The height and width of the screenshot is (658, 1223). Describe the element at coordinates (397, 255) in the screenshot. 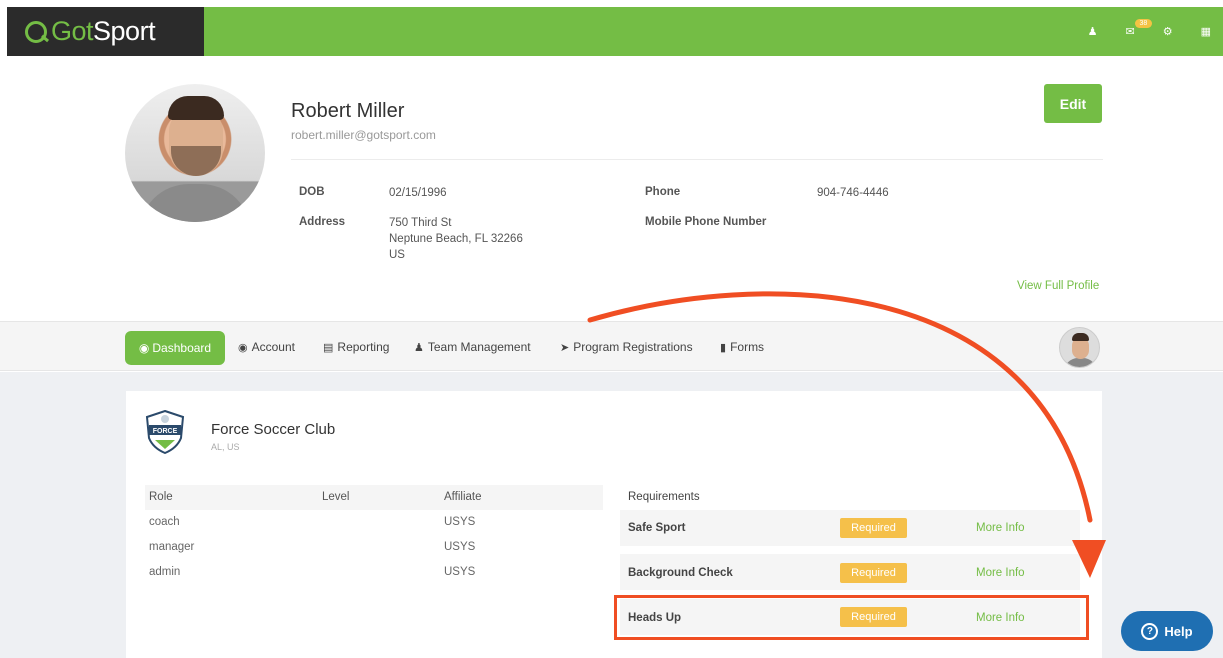

I see `address-line3: US` at that location.